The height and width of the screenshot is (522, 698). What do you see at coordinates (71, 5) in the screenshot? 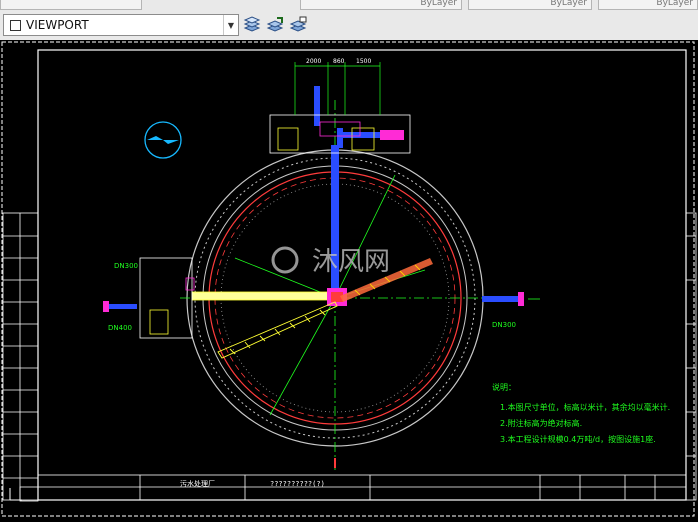
I see `layer-control-left` at bounding box center [71, 5].